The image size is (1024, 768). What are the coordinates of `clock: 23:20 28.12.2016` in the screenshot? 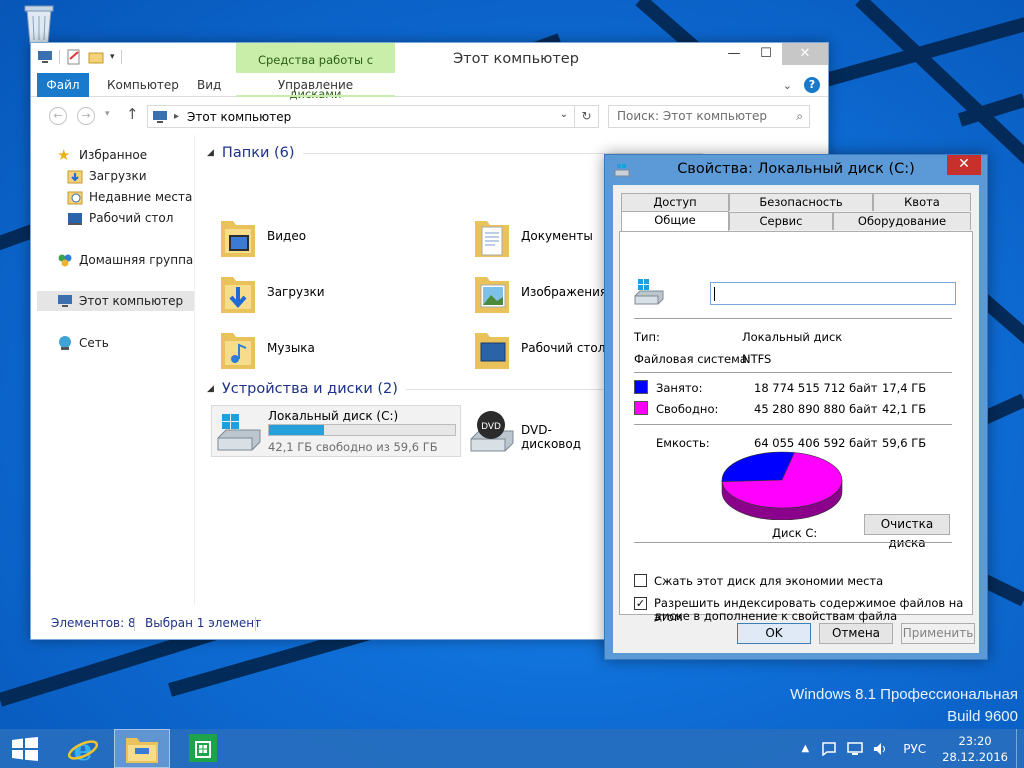 It's located at (975, 749).